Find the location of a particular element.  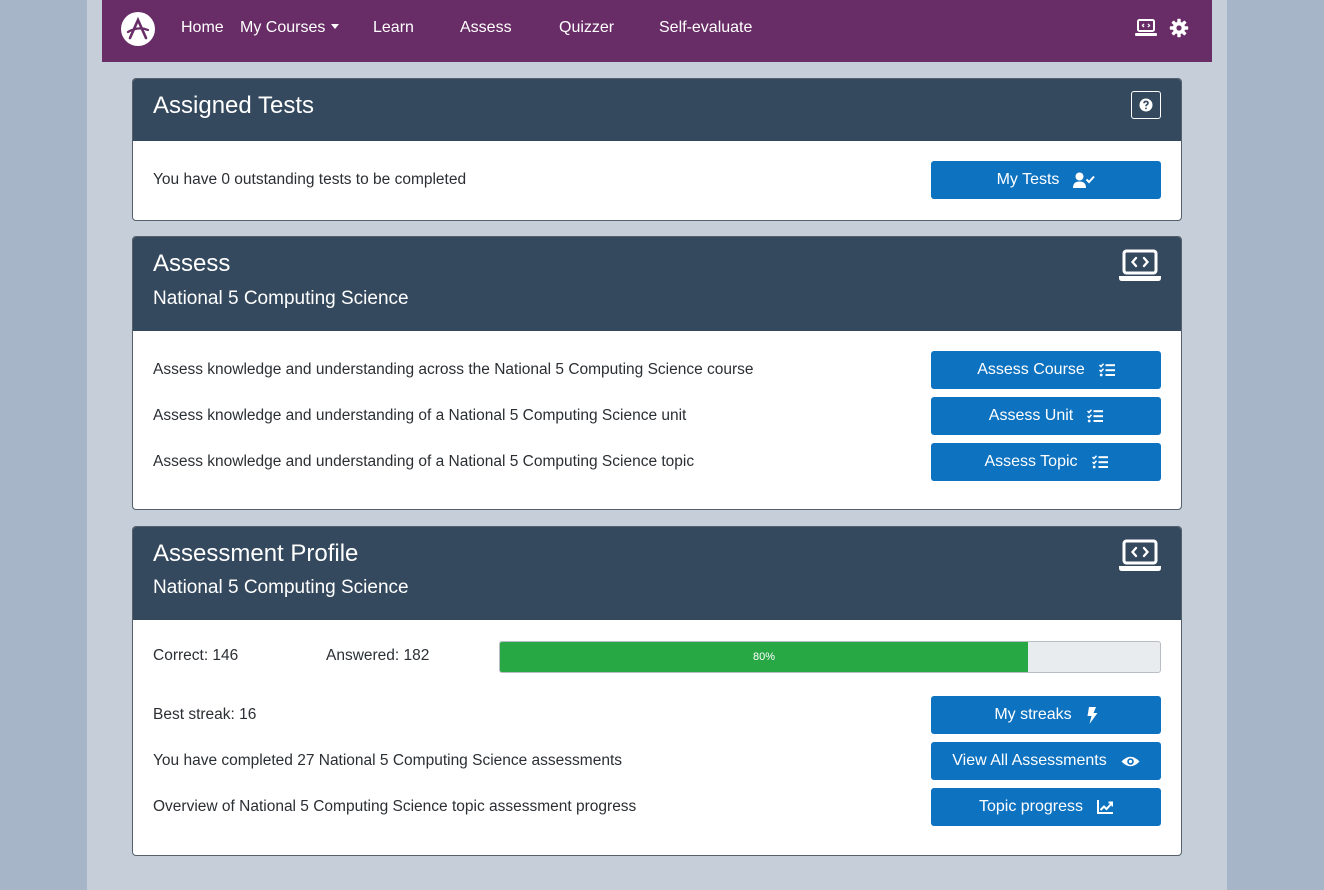

my-tests-button: My Tests is located at coordinates (1046, 180).